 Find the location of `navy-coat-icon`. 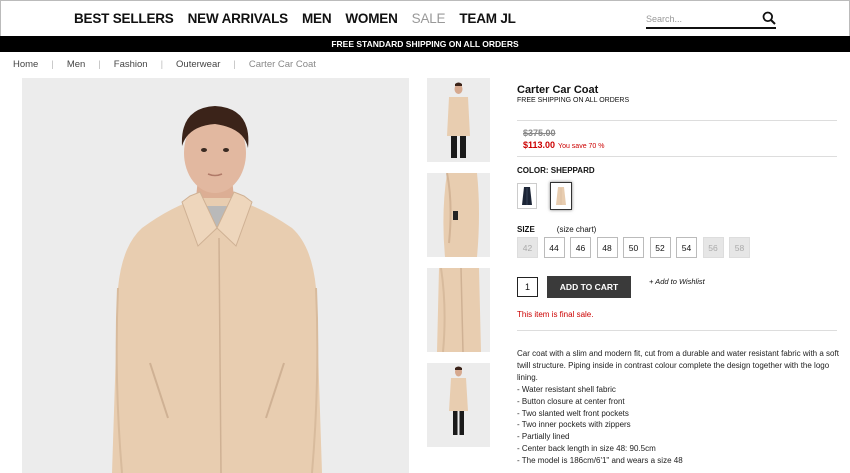

navy-coat-icon is located at coordinates (527, 196).